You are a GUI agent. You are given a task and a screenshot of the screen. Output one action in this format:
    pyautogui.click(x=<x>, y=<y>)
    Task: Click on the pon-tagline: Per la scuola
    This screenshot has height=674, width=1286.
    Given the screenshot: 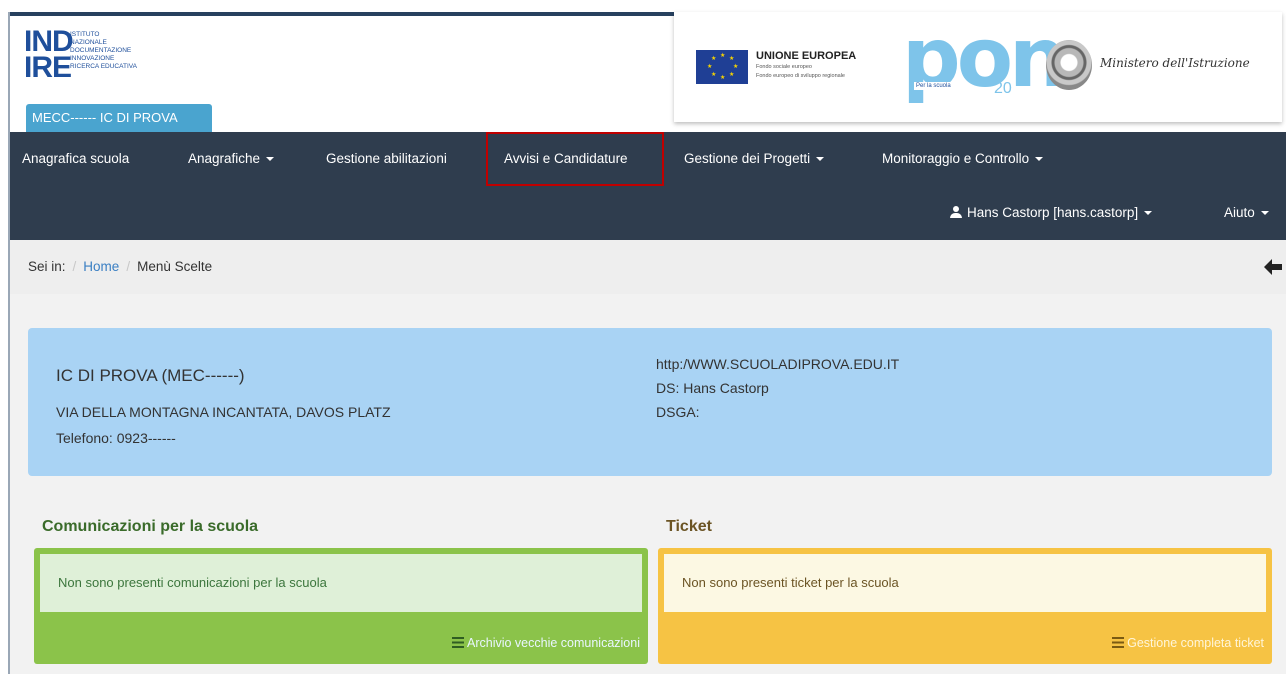 What is the action you would take?
    pyautogui.click(x=933, y=86)
    